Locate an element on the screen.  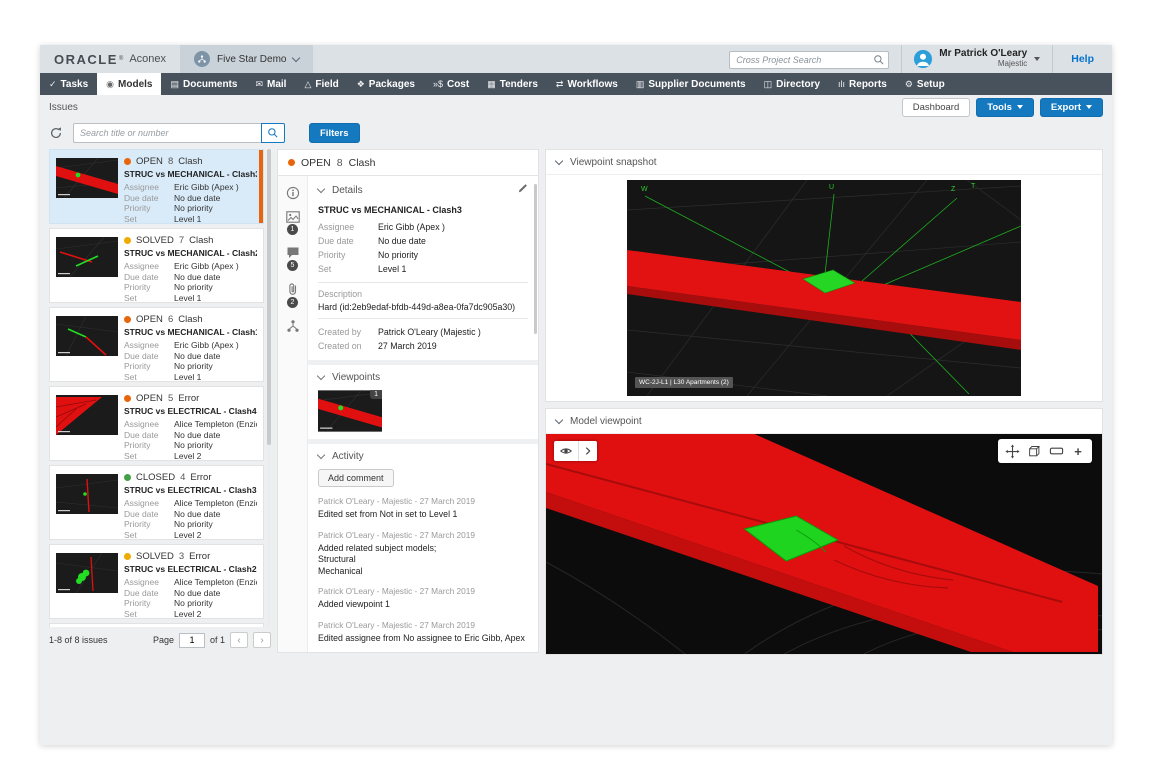
supplier-documents-icon: ▥ is located at coordinates (640, 83).